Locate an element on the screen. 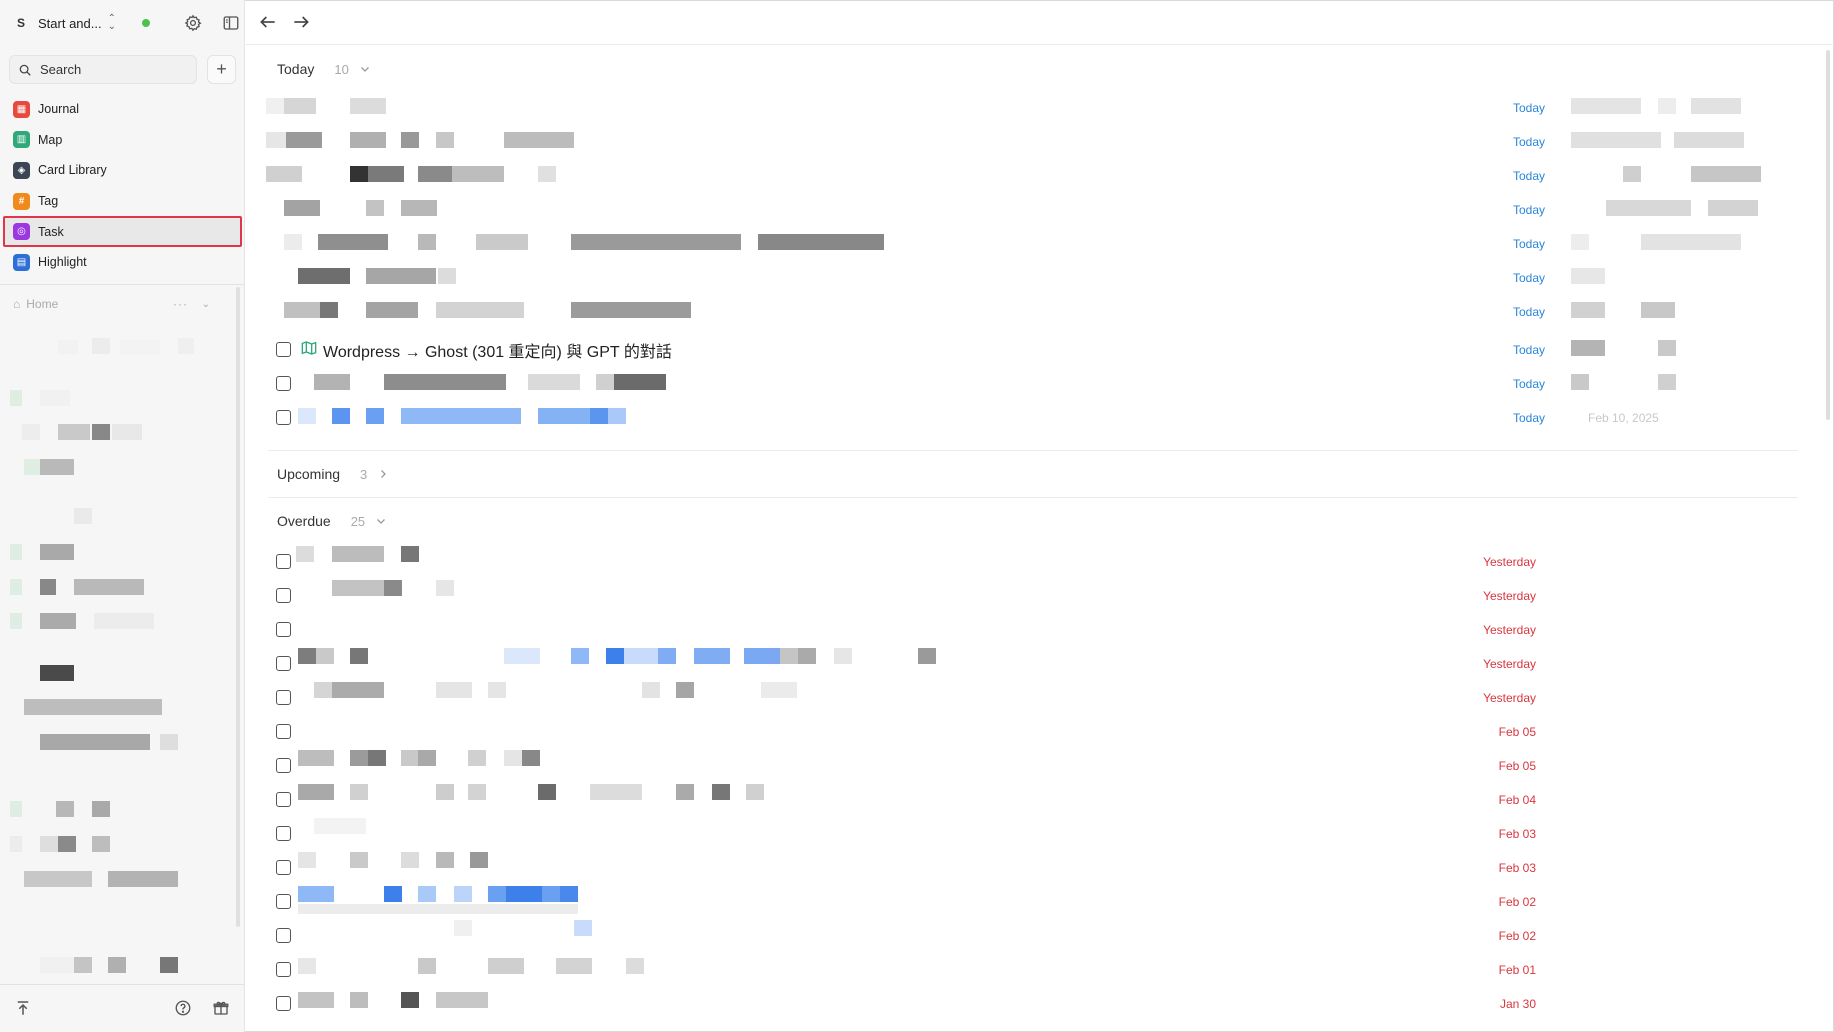 This screenshot has width=1834, height=1032. more-options-icon: ··· is located at coordinates (180, 304).